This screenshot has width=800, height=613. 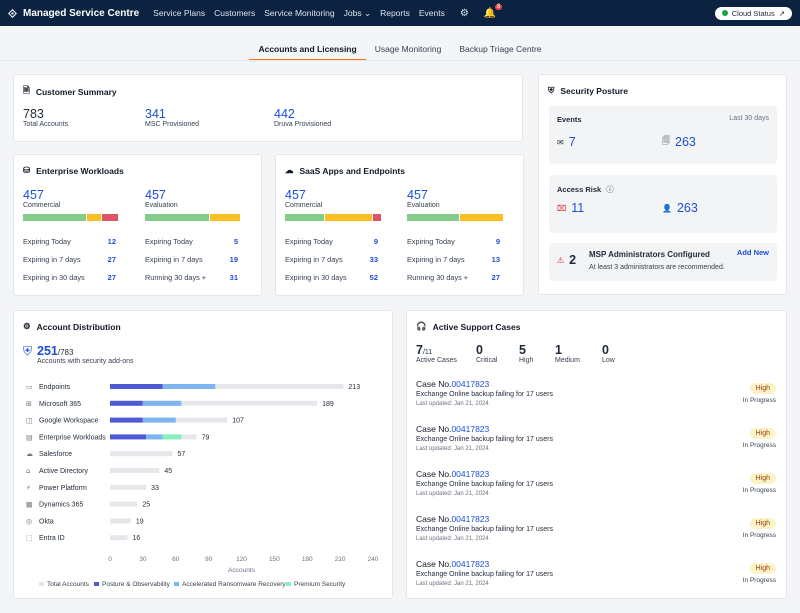 I want to click on risk-count-2: 263, so click(x=687, y=208).